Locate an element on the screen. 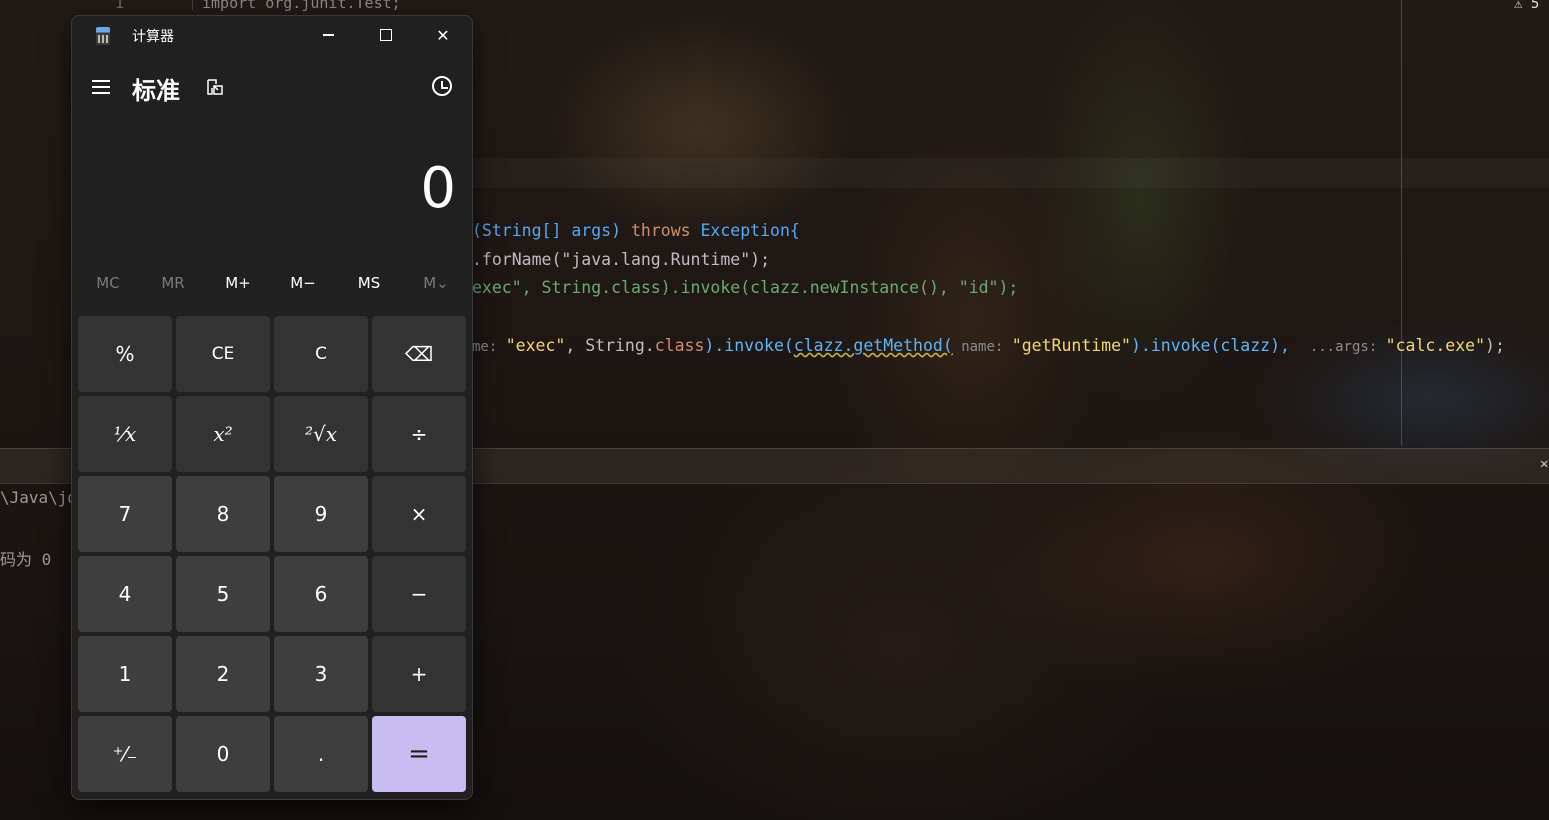 This screenshot has height=820, width=1549. reciprocal-button: ¹⁄x is located at coordinates (125, 434).